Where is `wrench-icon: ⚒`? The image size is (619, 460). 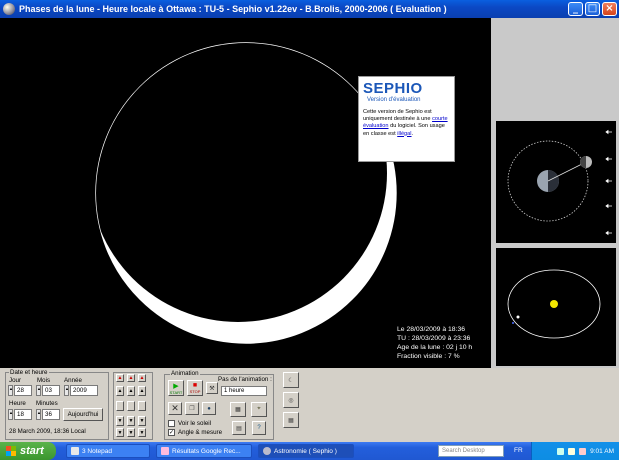 wrench-icon: ⚒ is located at coordinates (212, 388).